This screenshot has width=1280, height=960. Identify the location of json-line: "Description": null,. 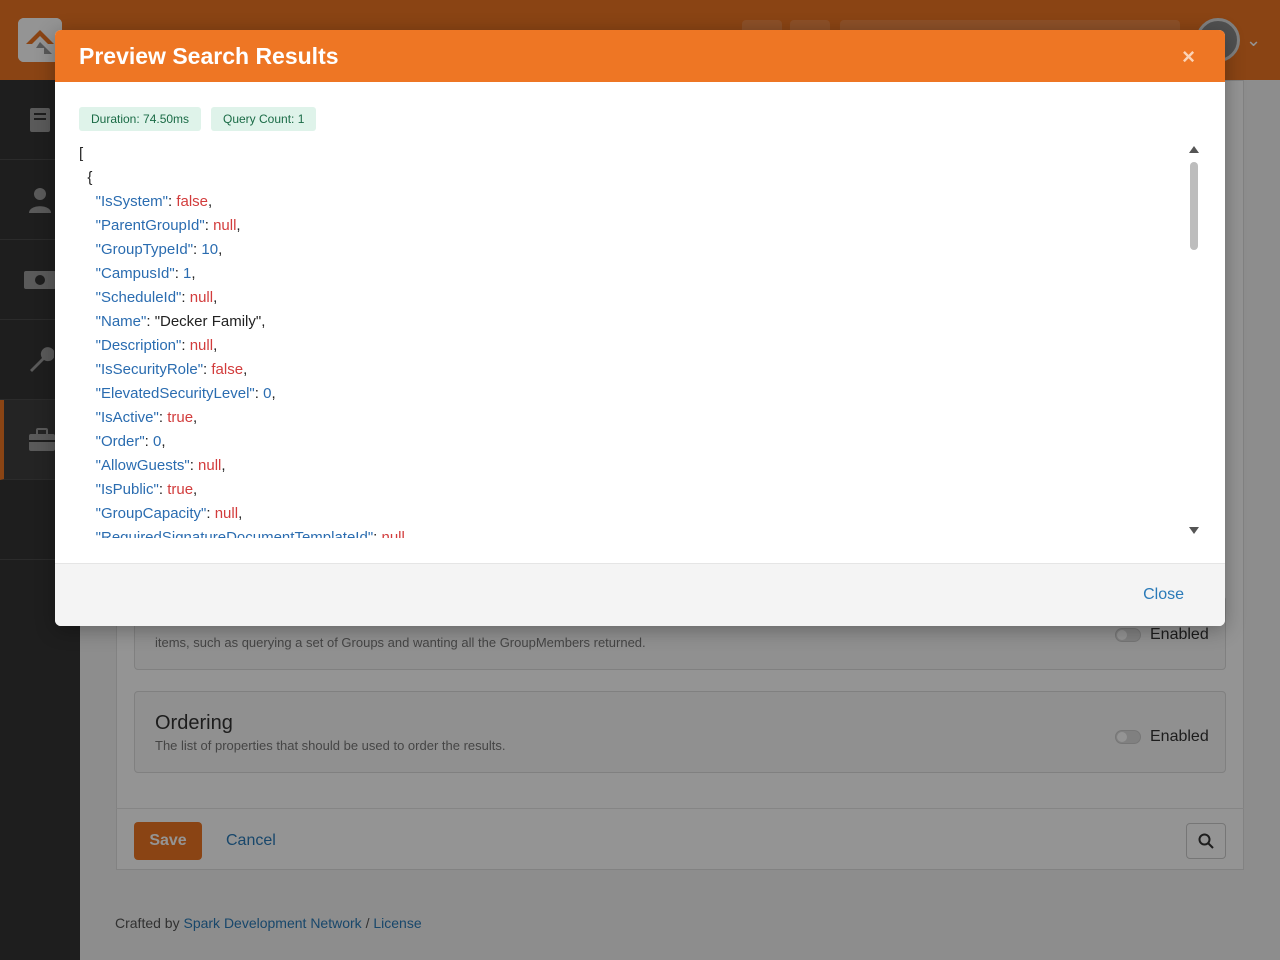
(156, 345).